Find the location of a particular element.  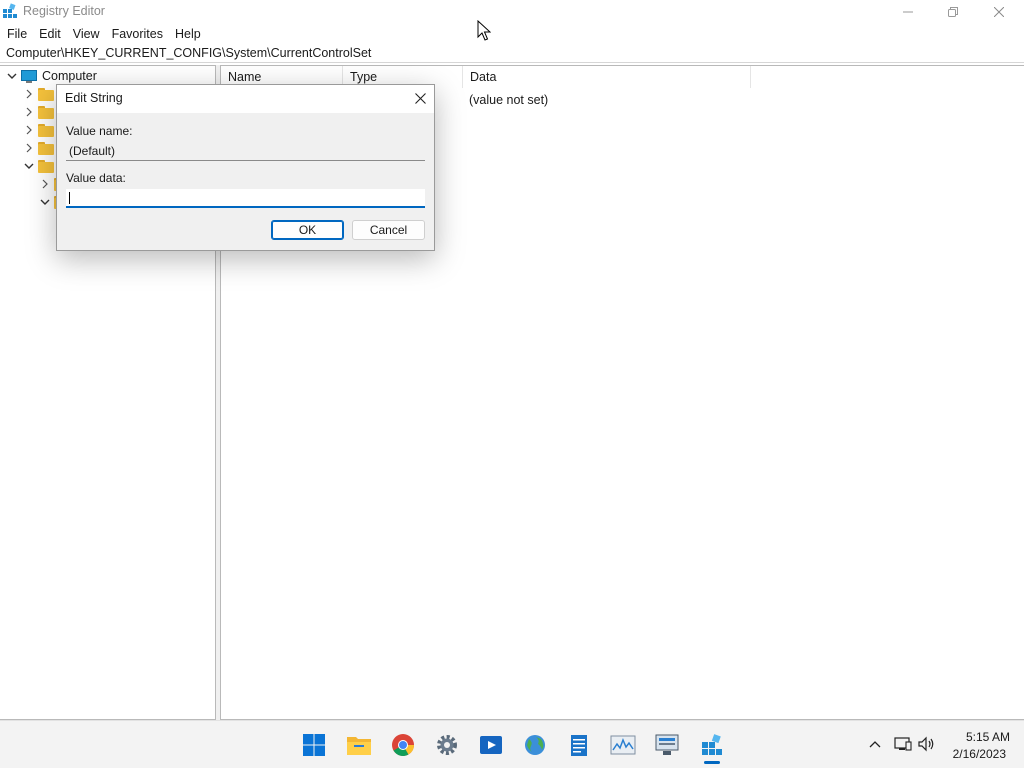

ok-button: OK is located at coordinates (307, 230).